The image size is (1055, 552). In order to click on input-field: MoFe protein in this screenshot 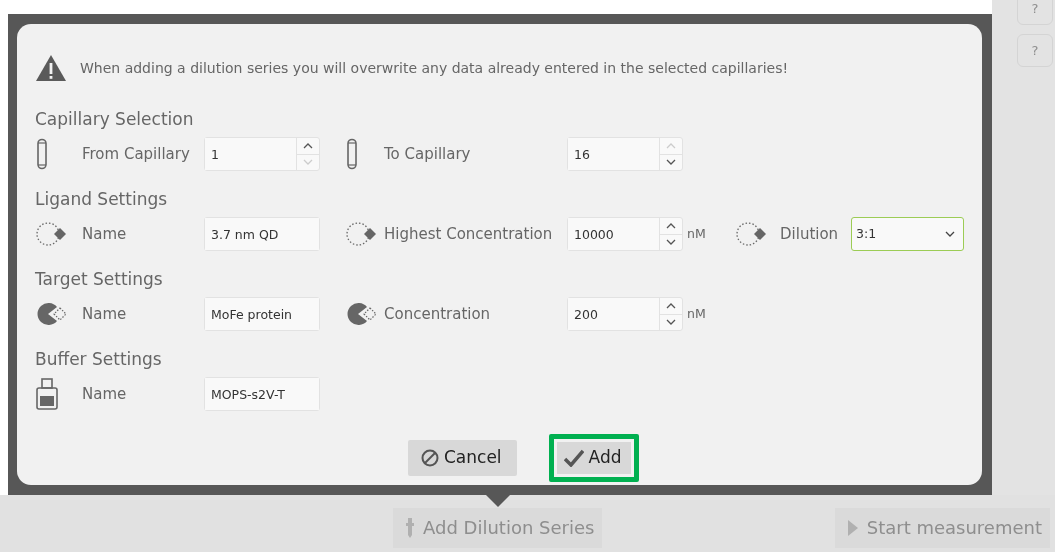, I will do `click(262, 314)`.